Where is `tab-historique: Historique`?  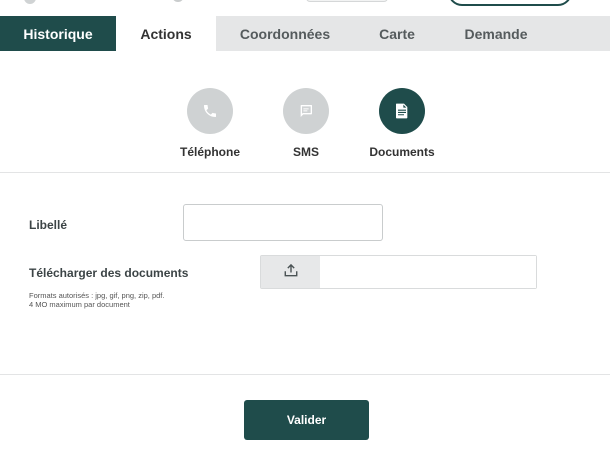
tab-historique: Historique is located at coordinates (58, 33).